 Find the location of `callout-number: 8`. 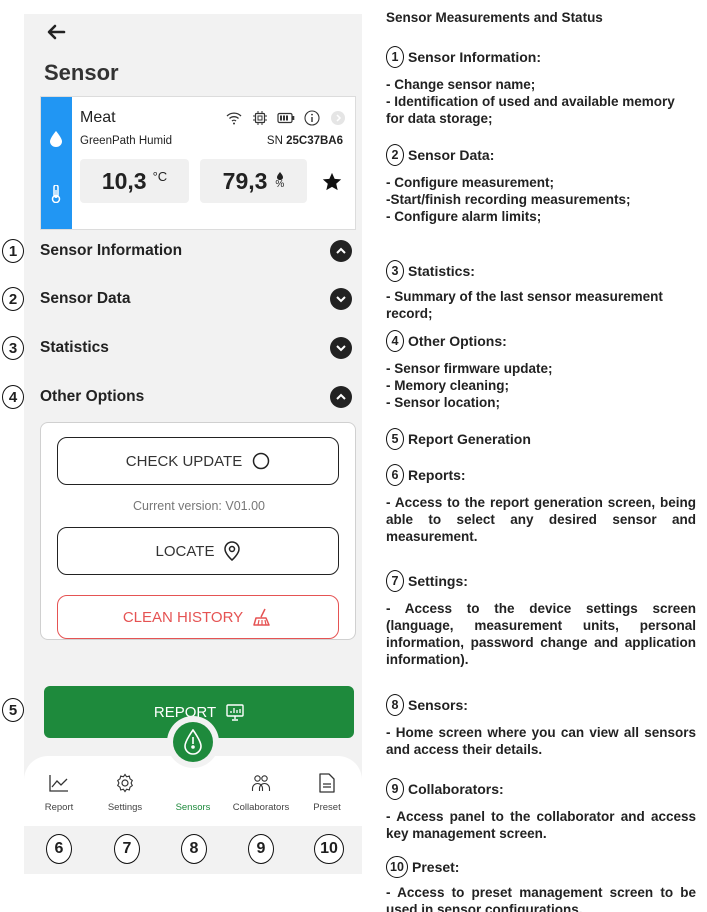

callout-number: 8 is located at coordinates (194, 849).